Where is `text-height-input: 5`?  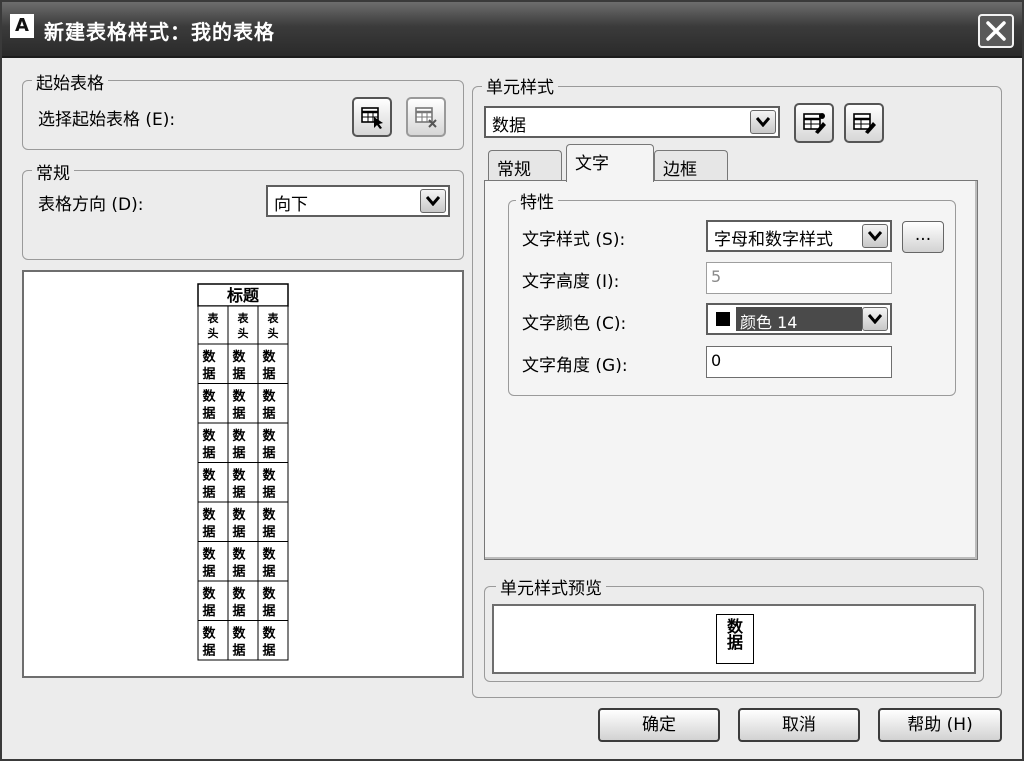 text-height-input: 5 is located at coordinates (799, 278).